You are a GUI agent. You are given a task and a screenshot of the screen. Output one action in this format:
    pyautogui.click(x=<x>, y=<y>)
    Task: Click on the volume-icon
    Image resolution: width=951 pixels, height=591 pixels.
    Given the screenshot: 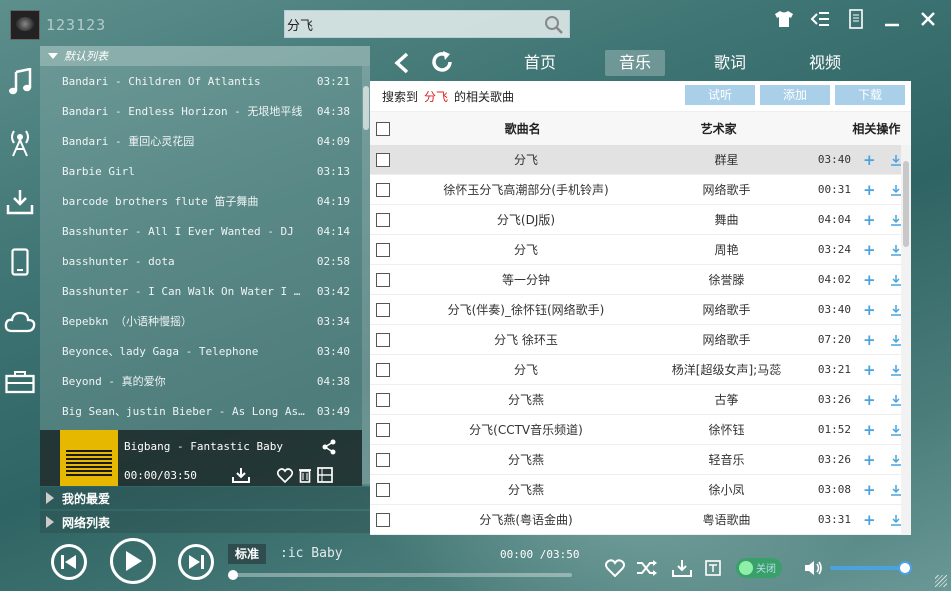 What is the action you would take?
    pyautogui.click(x=814, y=568)
    